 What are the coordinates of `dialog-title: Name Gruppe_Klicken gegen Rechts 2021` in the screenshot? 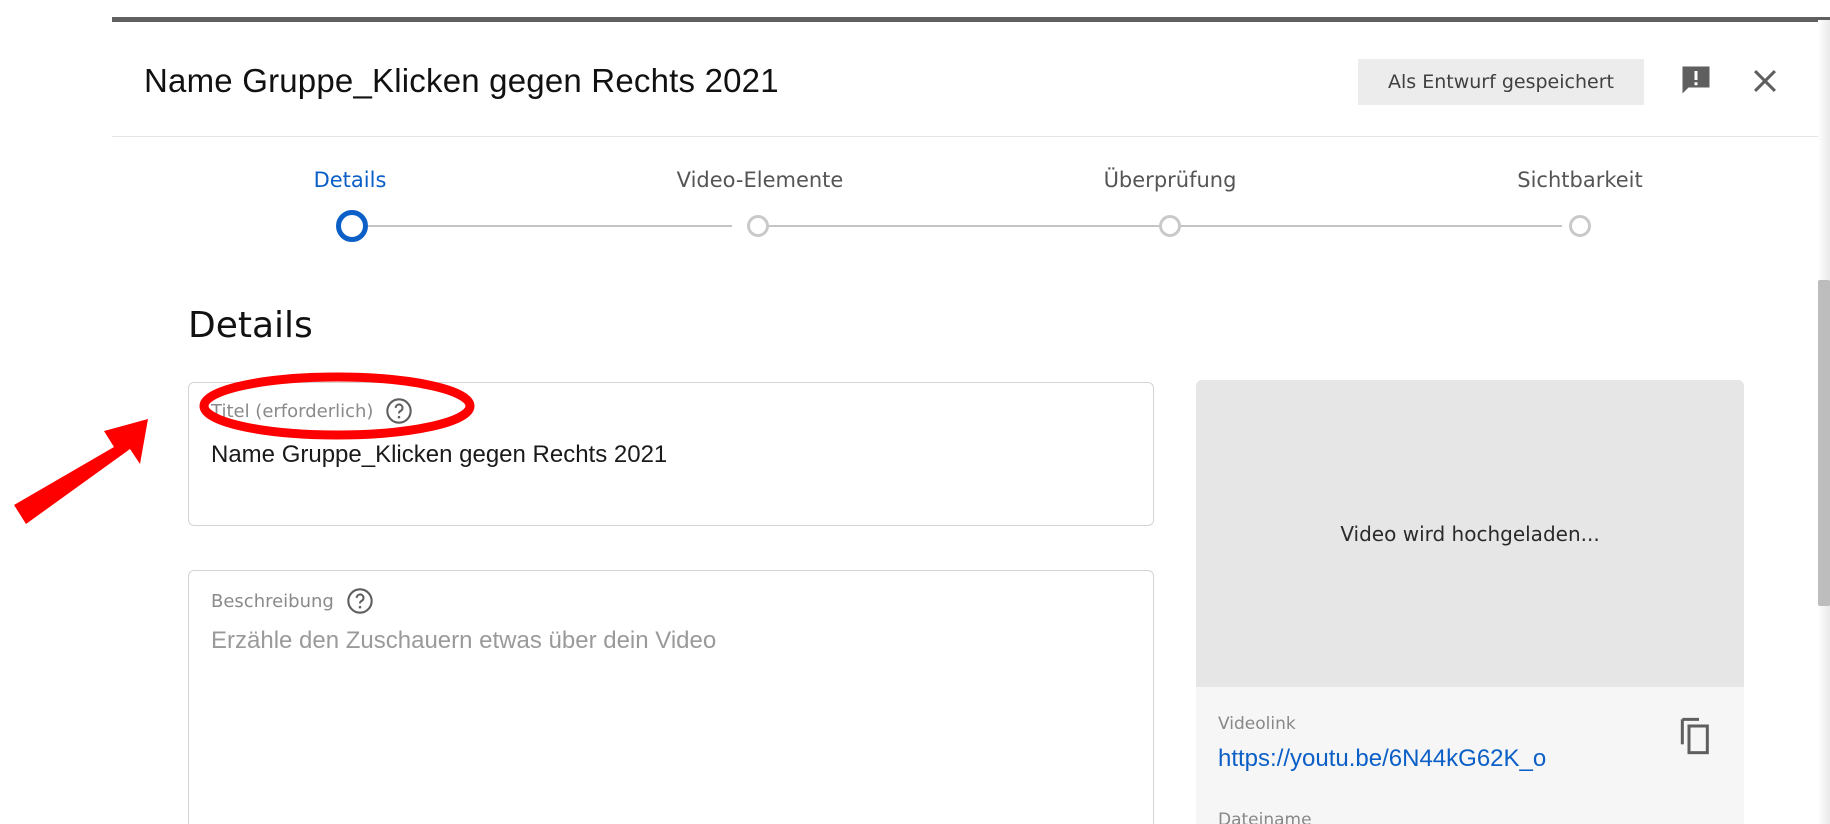 It's located at (461, 80).